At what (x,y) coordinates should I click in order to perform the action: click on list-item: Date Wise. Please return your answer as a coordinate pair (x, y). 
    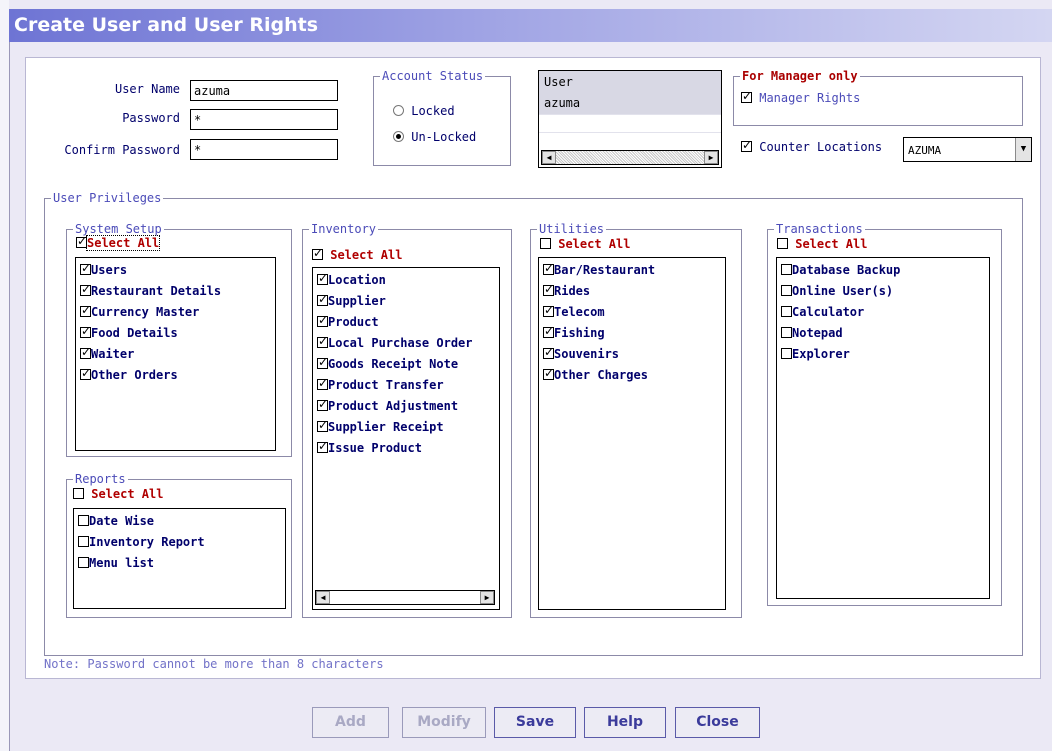
    Looking at the image, I should click on (116, 521).